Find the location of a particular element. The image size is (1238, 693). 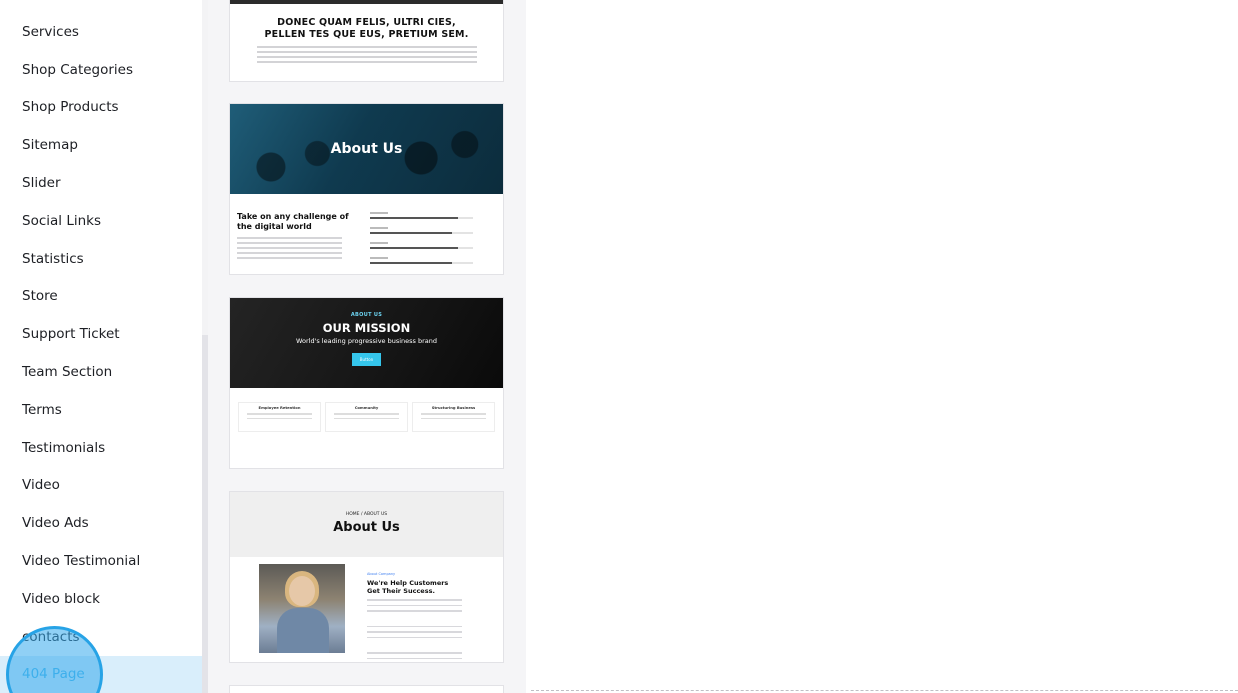

sidebar-item-slider: Slider is located at coordinates (101, 183).